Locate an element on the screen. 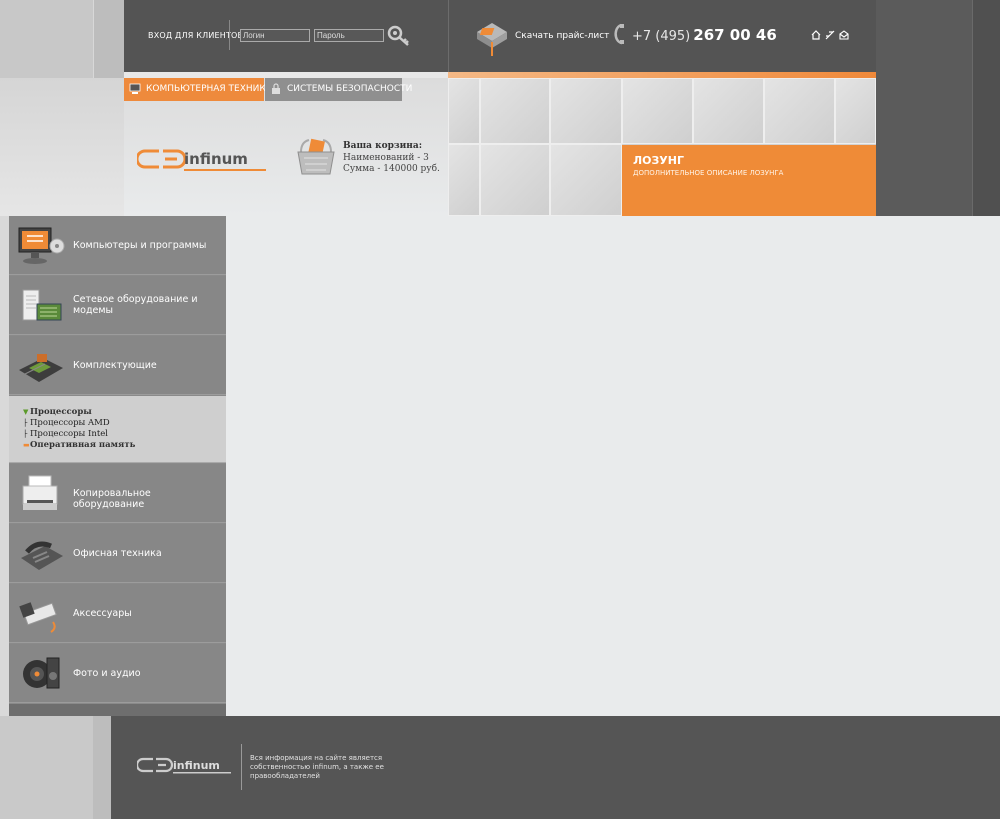 The width and height of the screenshot is (1000, 819). printer-icon is located at coordinates (40, 492).